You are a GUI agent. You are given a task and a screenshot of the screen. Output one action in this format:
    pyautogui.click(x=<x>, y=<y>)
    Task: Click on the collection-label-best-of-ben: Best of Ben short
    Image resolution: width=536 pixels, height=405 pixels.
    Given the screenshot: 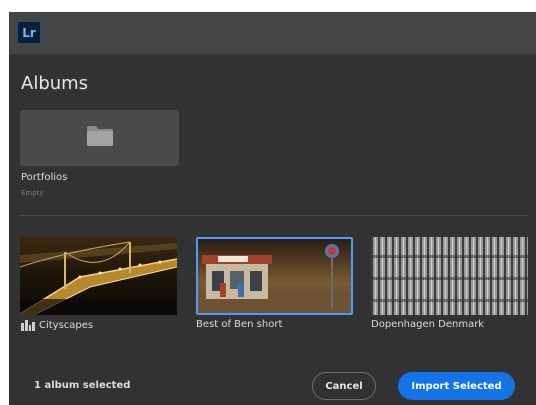 What is the action you would take?
    pyautogui.click(x=239, y=324)
    